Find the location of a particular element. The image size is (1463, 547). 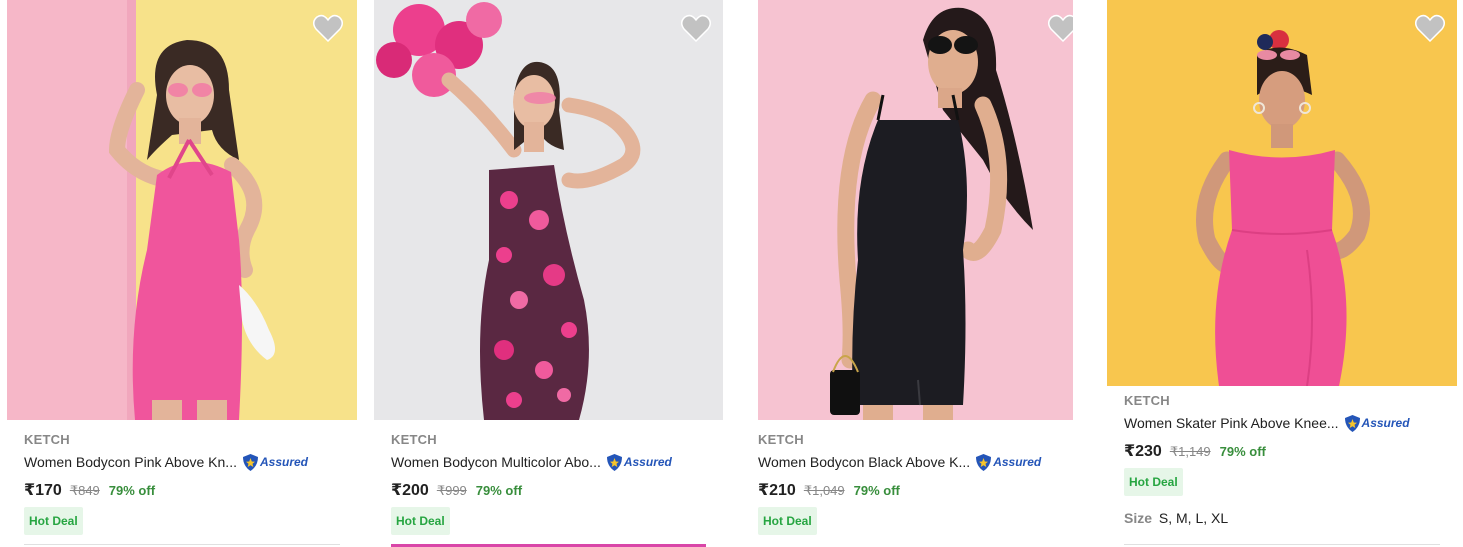

original-price: ₹1,049 is located at coordinates (824, 490).